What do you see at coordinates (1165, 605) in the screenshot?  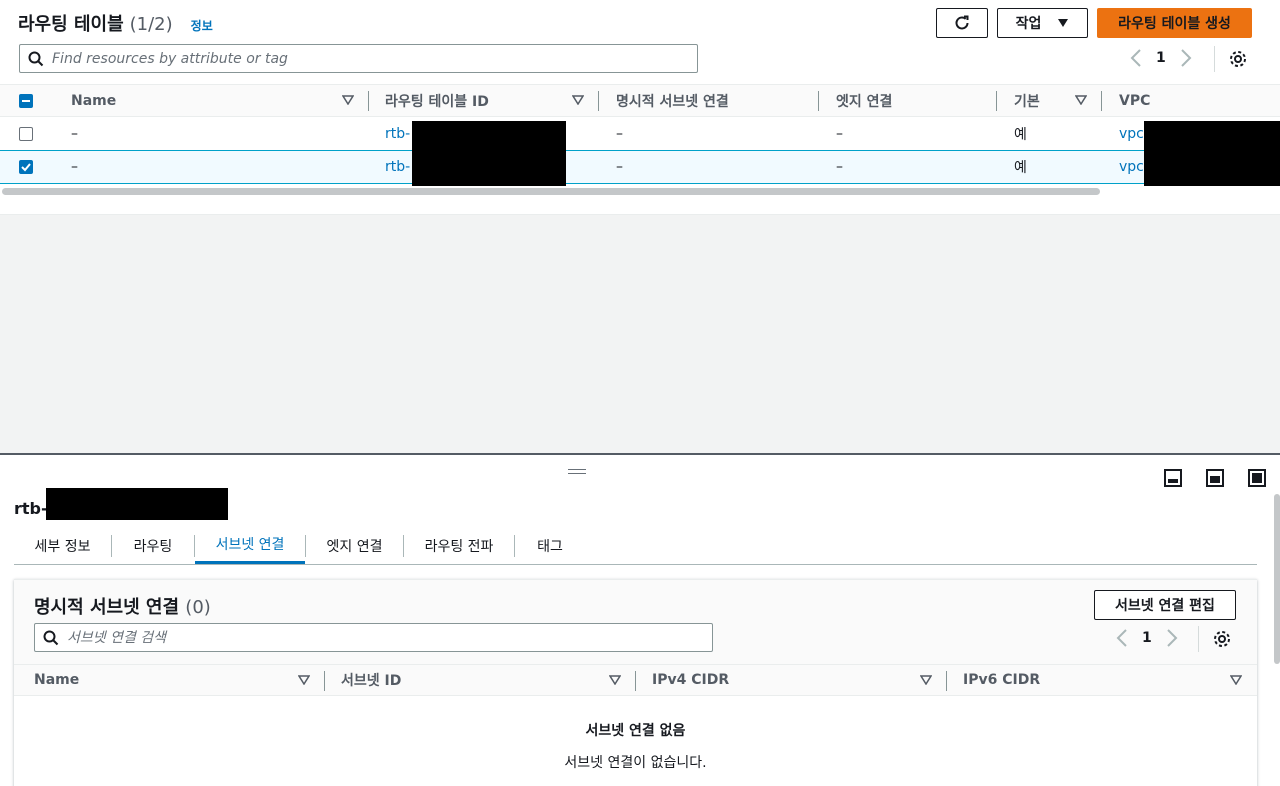 I see `edit-subnet-associations-button: 서브넷 연결 편집` at bounding box center [1165, 605].